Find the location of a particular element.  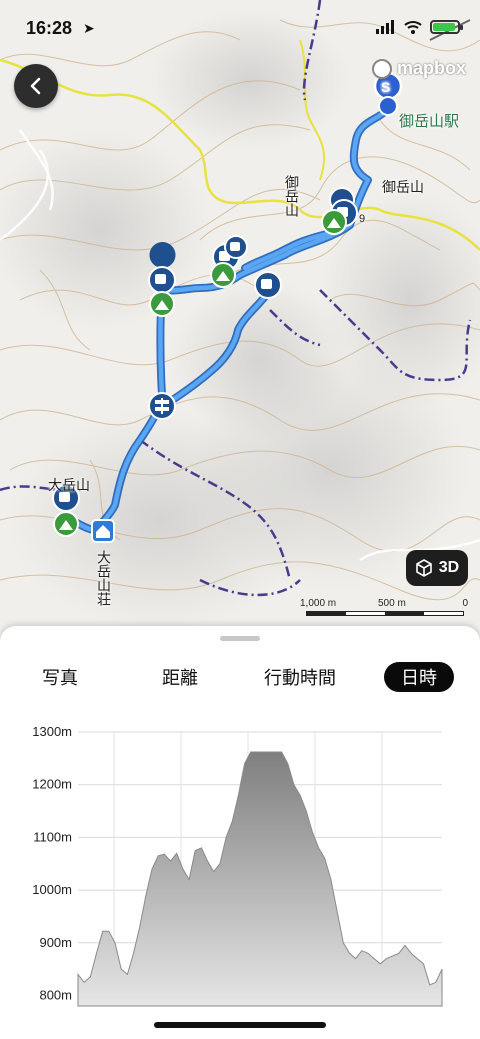

y-tick-label: 800m is located at coordinates (55, 994).